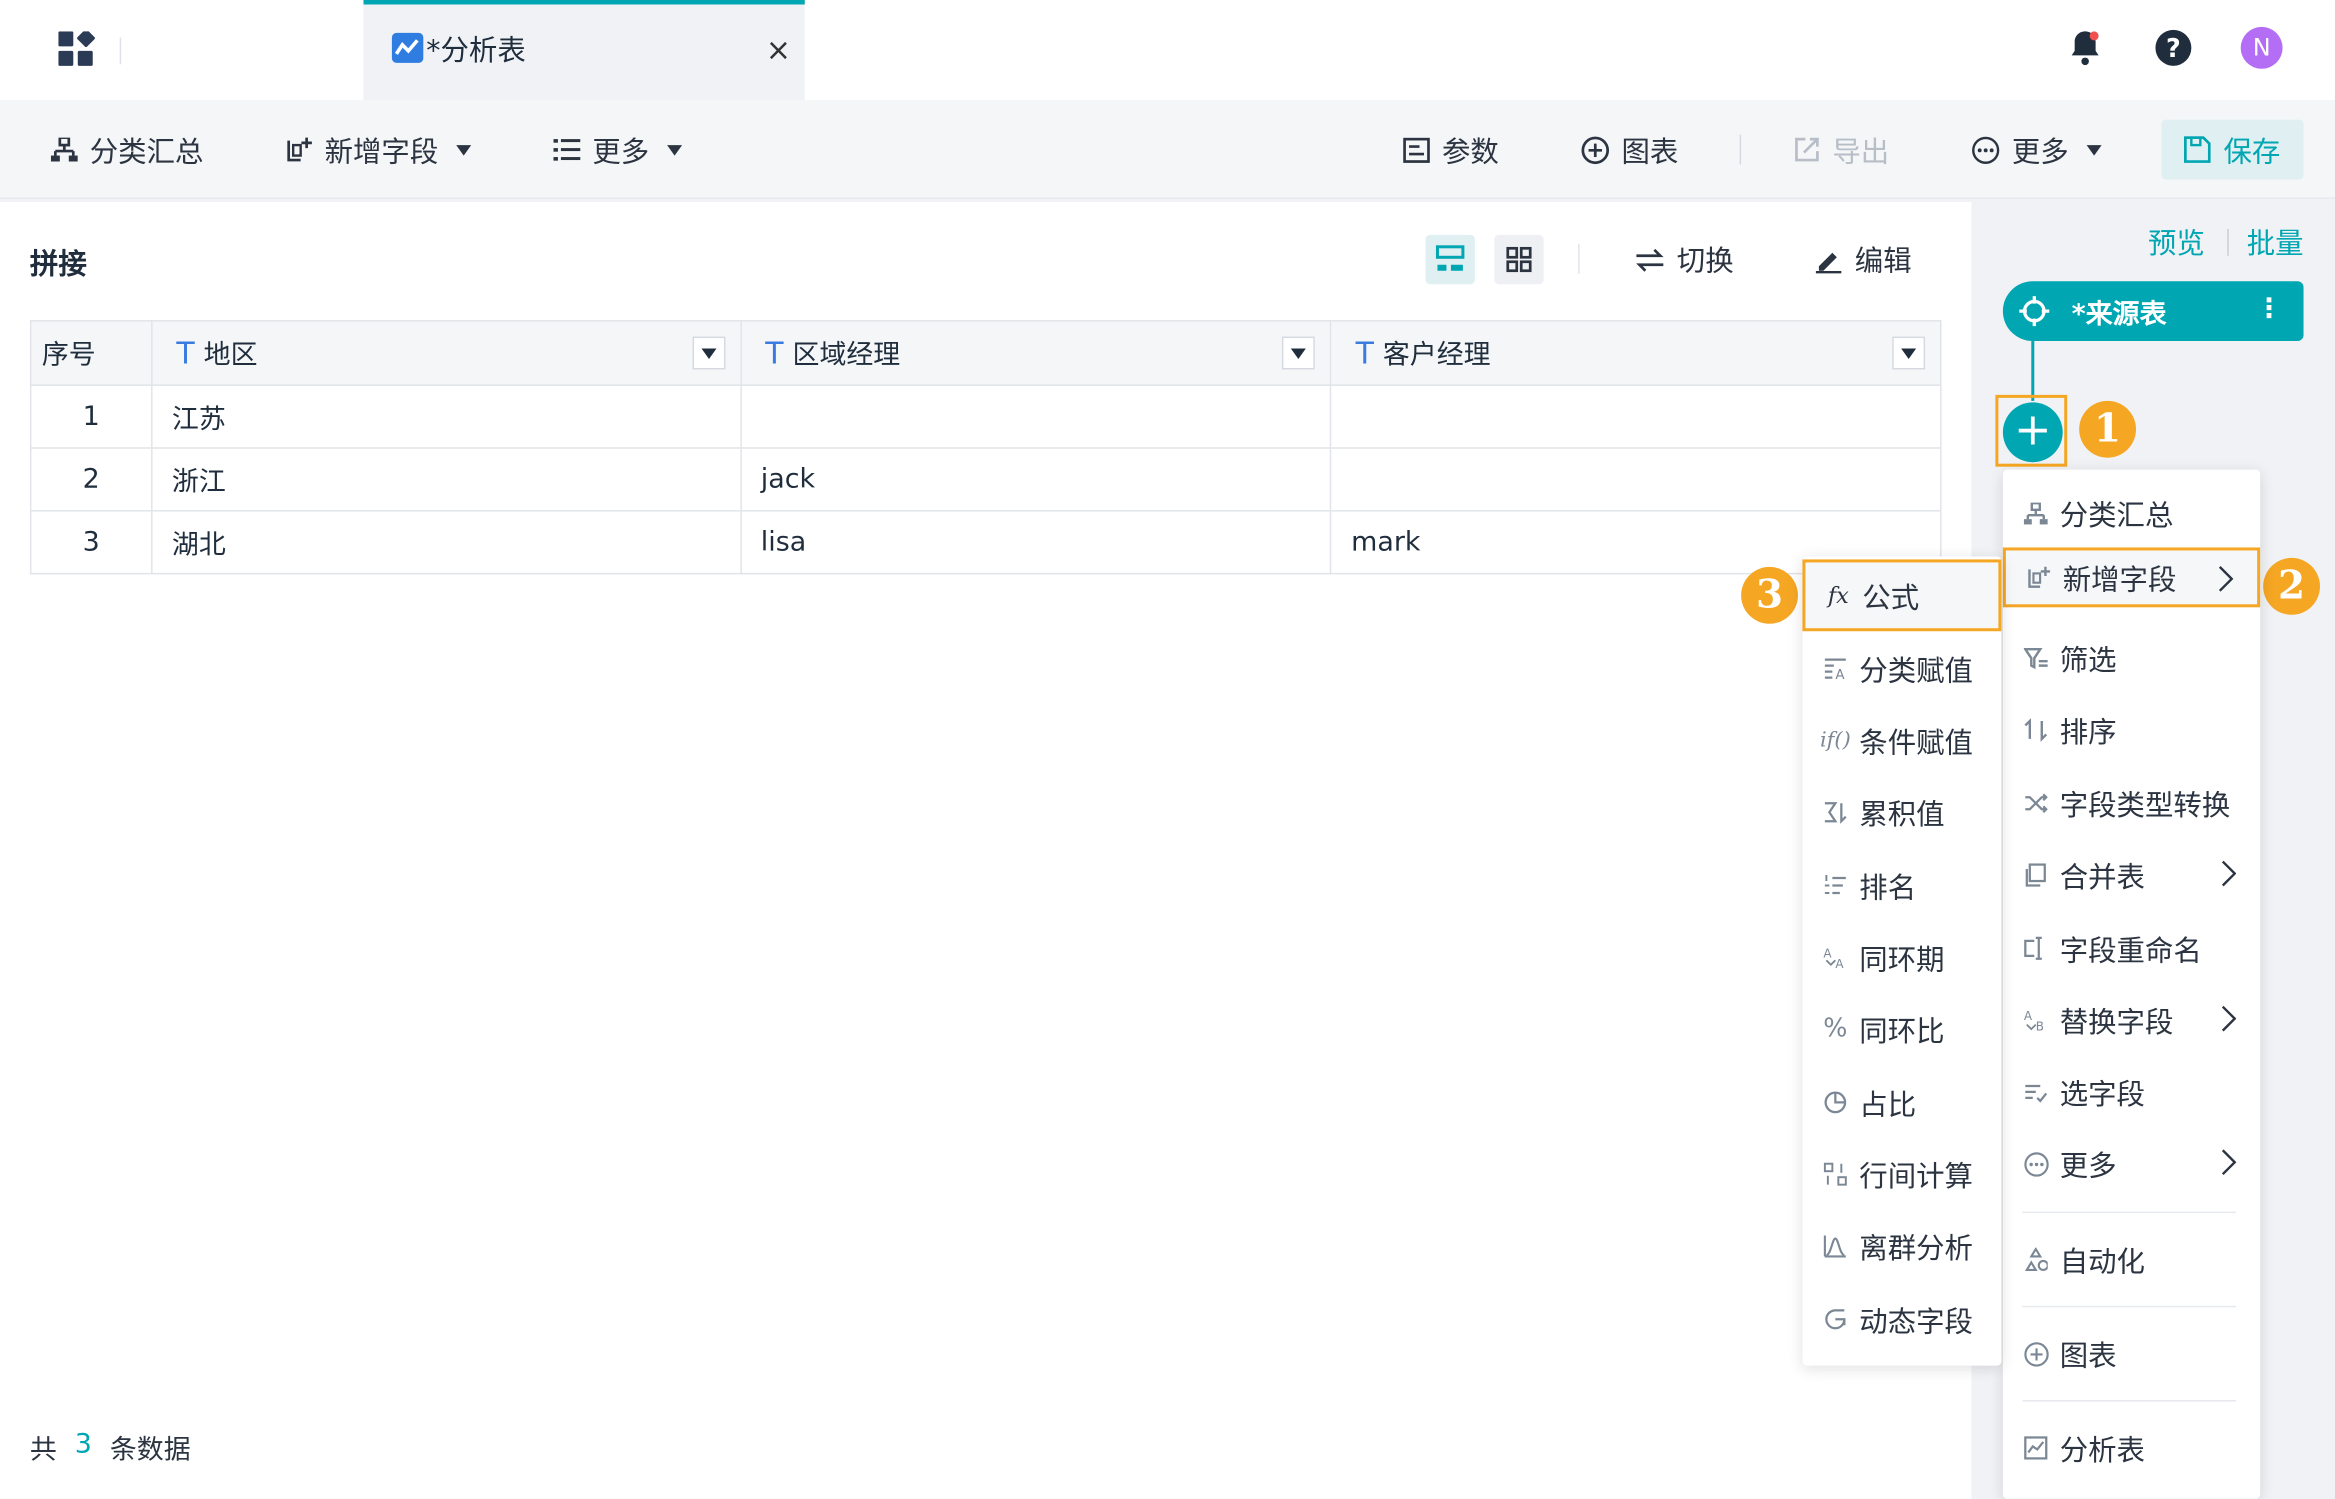  I want to click on more-menu-button: 更多, so click(618, 150).